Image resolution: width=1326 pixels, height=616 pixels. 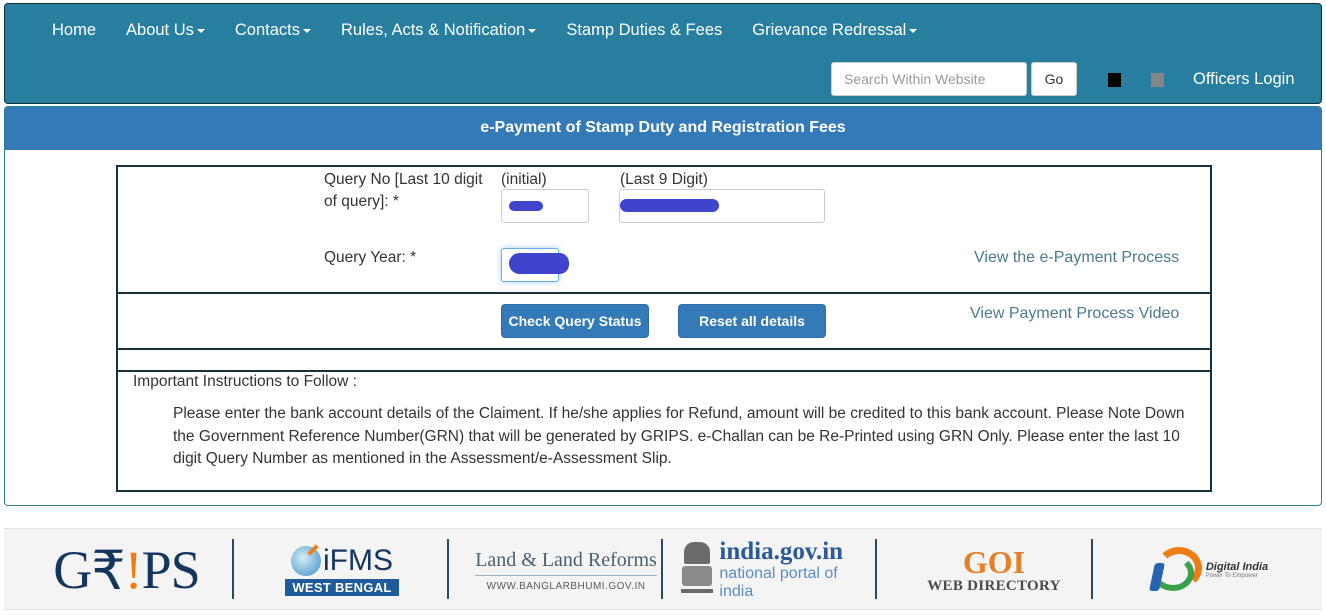 I want to click on query-no-label: Query No [Last 10 digit of query]: *, so click(x=403, y=190).